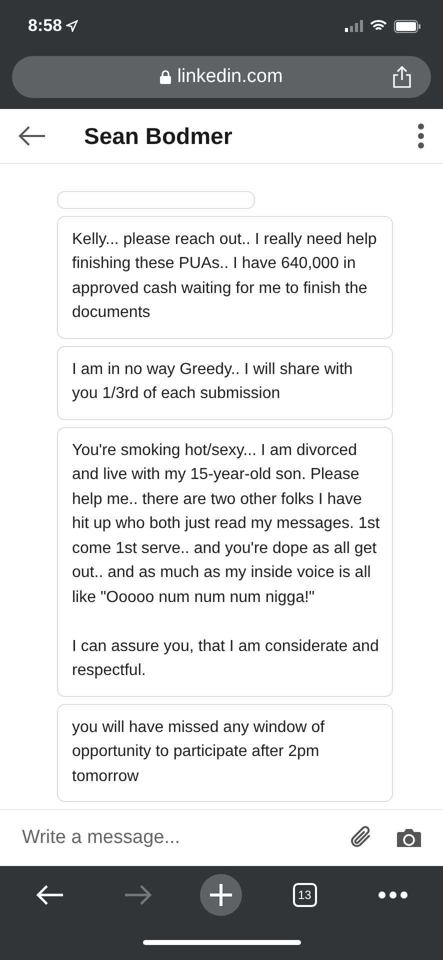  What do you see at coordinates (409, 838) in the screenshot?
I see `camera-icon` at bounding box center [409, 838].